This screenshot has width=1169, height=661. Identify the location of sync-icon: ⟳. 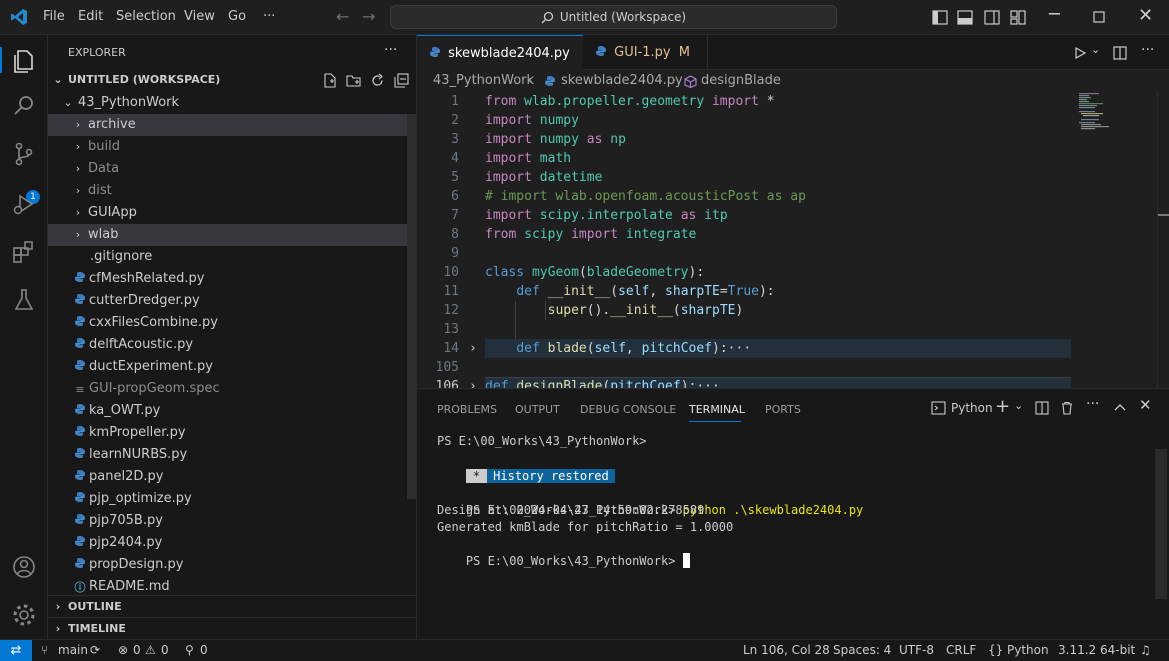
(95, 650).